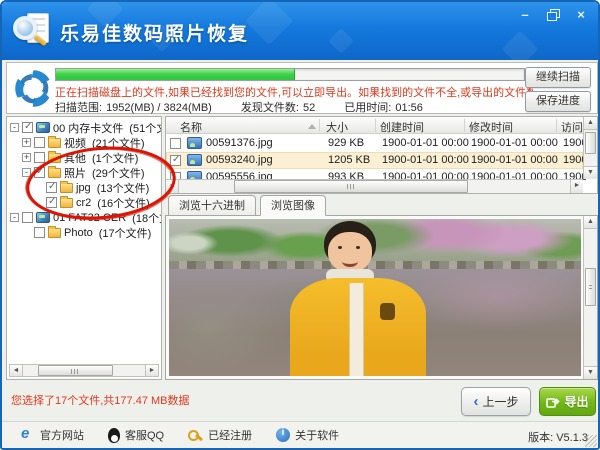 This screenshot has height=450, width=600. What do you see at coordinates (84, 232) in the screenshot?
I see `tree-item: Photo (17个文件)` at bounding box center [84, 232].